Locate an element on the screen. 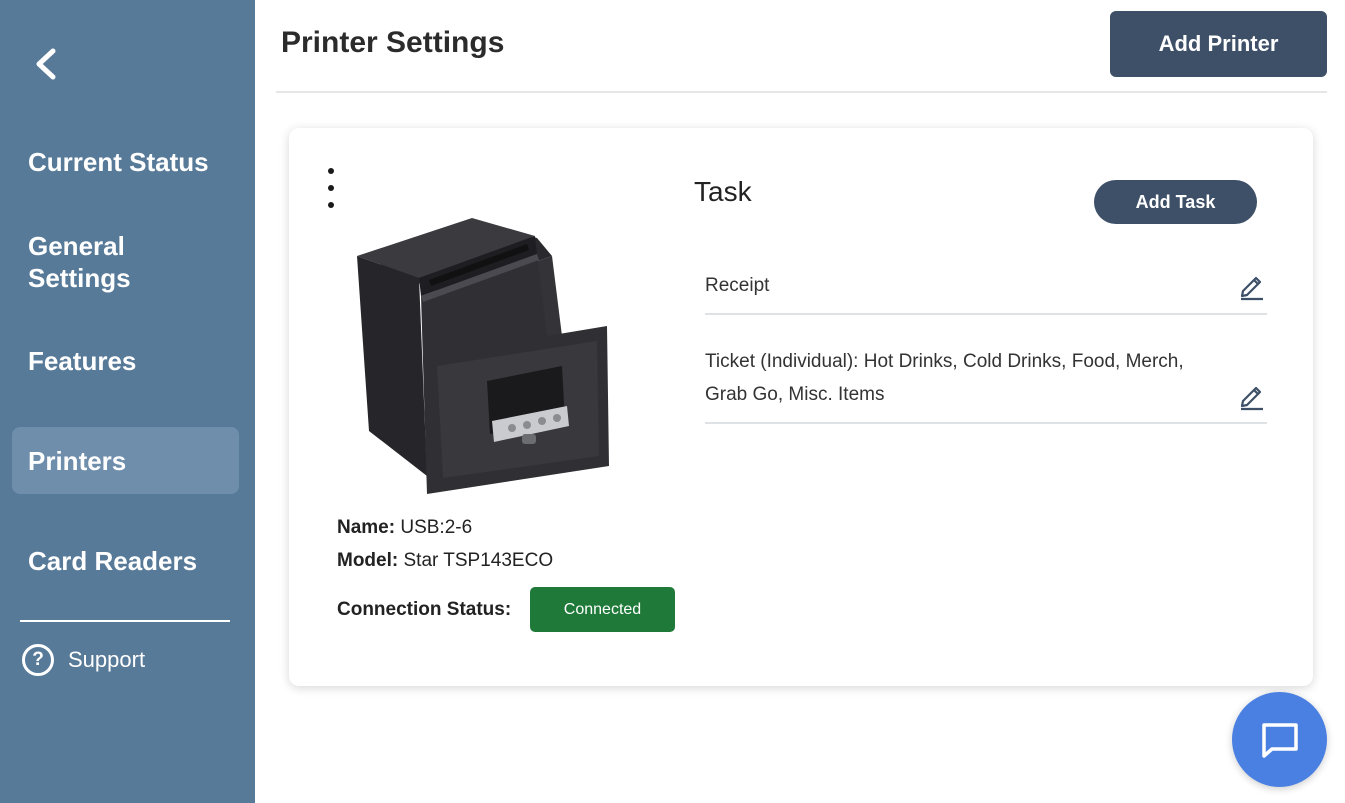  sidebar-item-card-readers: Card Readers is located at coordinates (125, 561).